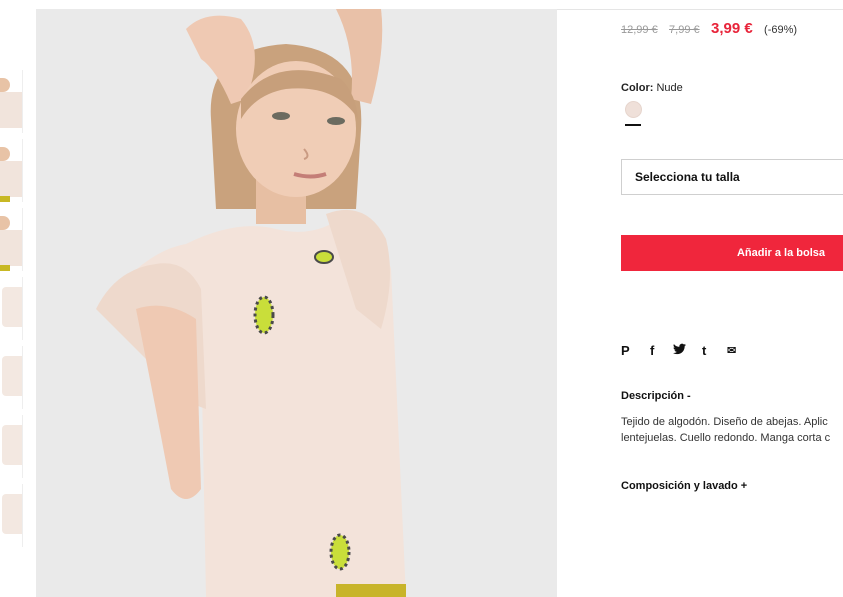  Describe the element at coordinates (652, 351) in the screenshot. I see `facebook-icon: f` at that location.